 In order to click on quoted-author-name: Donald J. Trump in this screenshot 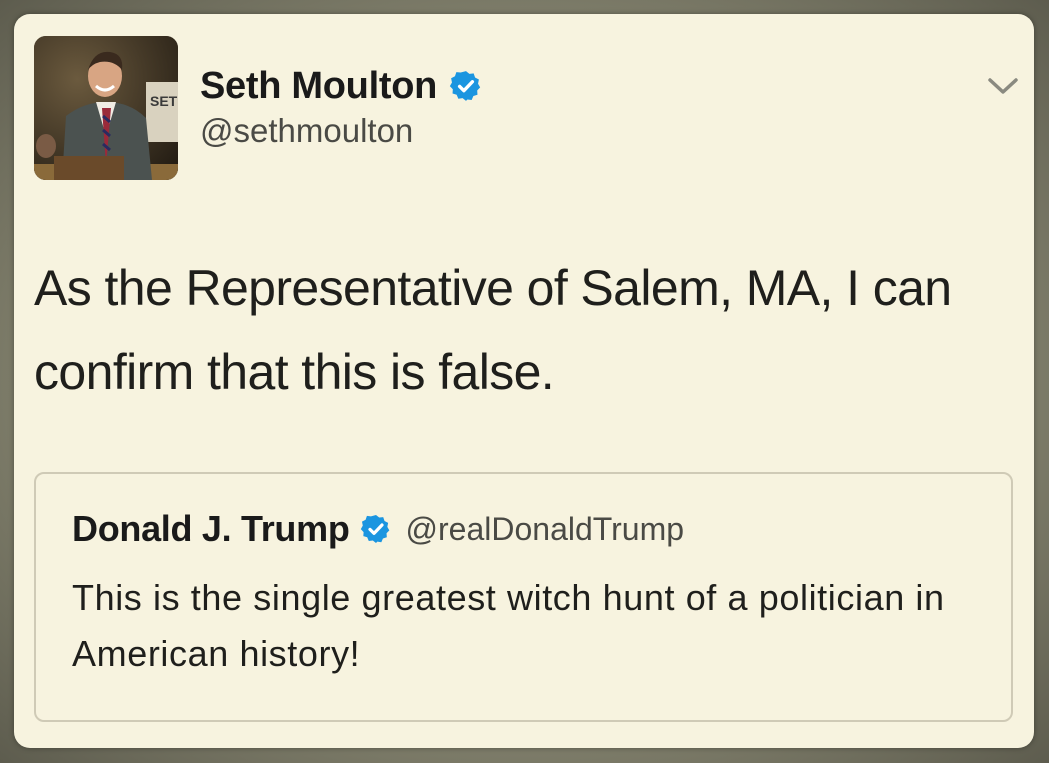, I will do `click(211, 528)`.